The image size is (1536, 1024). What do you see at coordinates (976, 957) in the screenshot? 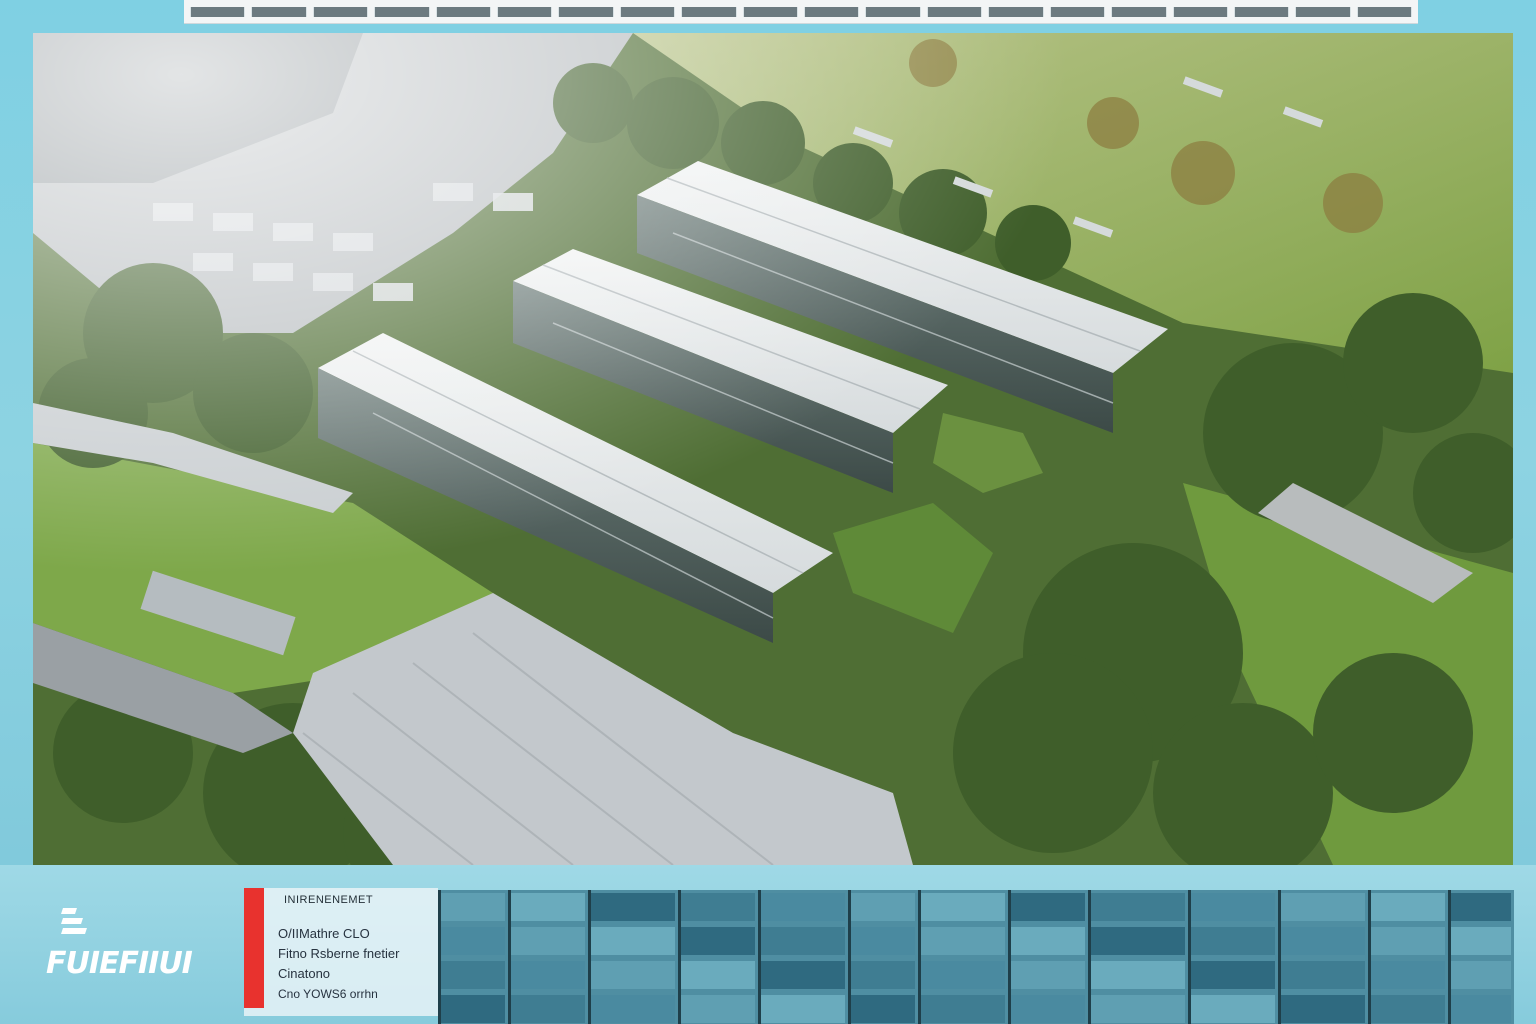
I see `glass-facade-image` at bounding box center [976, 957].